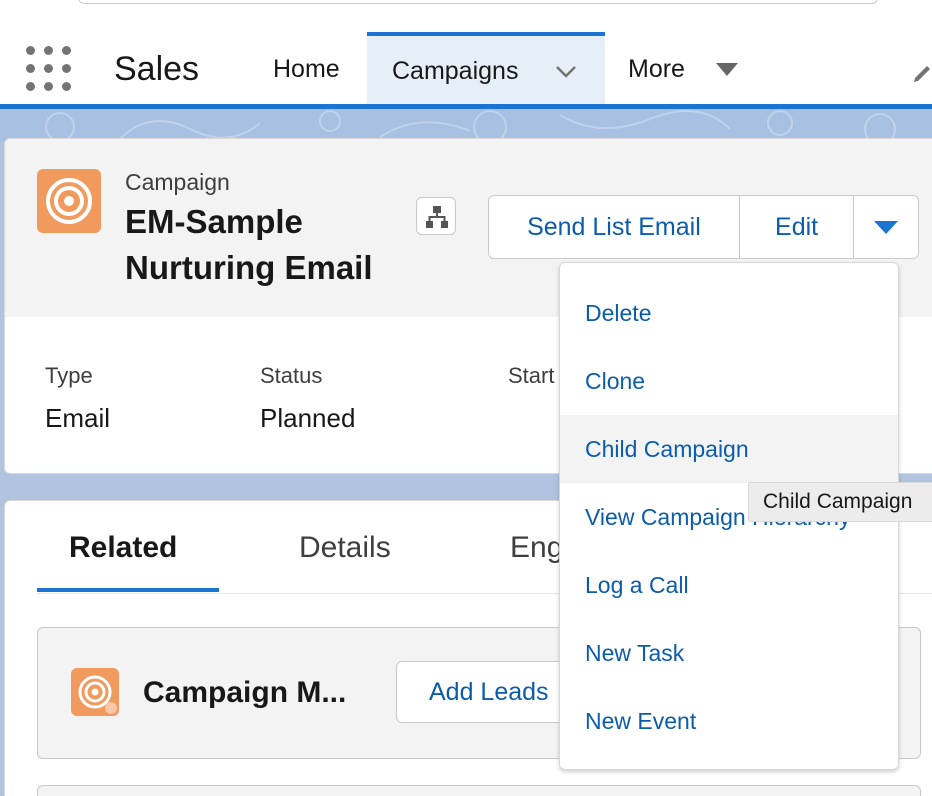  Describe the element at coordinates (291, 375) in the screenshot. I see `field-label: Status` at that location.